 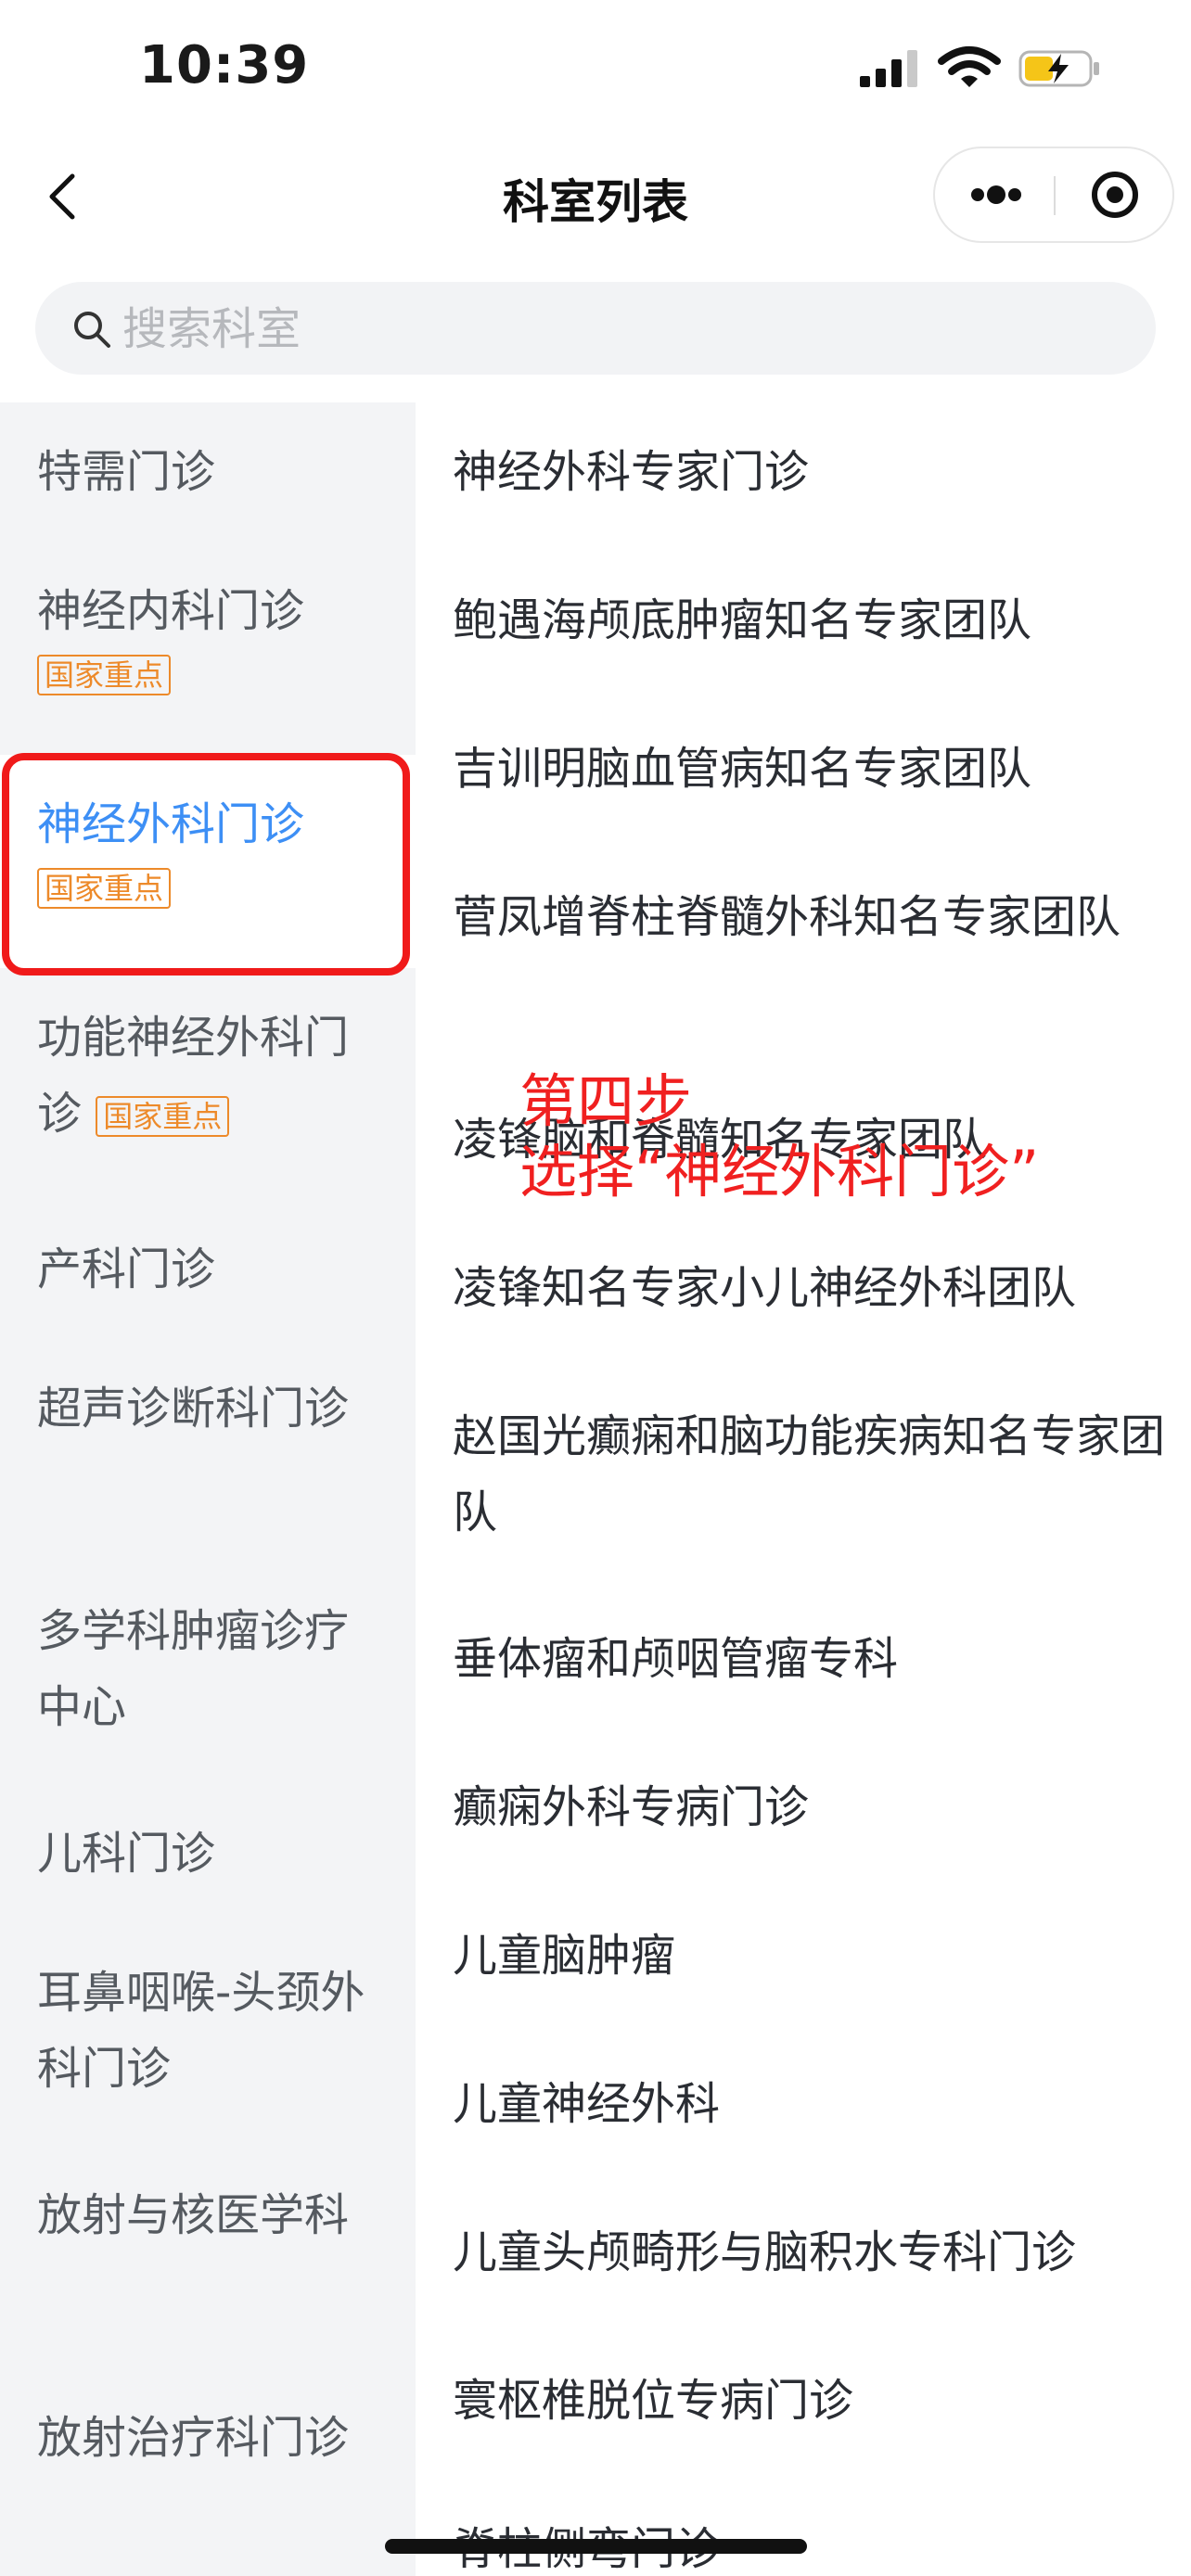 I want to click on more-button, so click(x=995, y=194).